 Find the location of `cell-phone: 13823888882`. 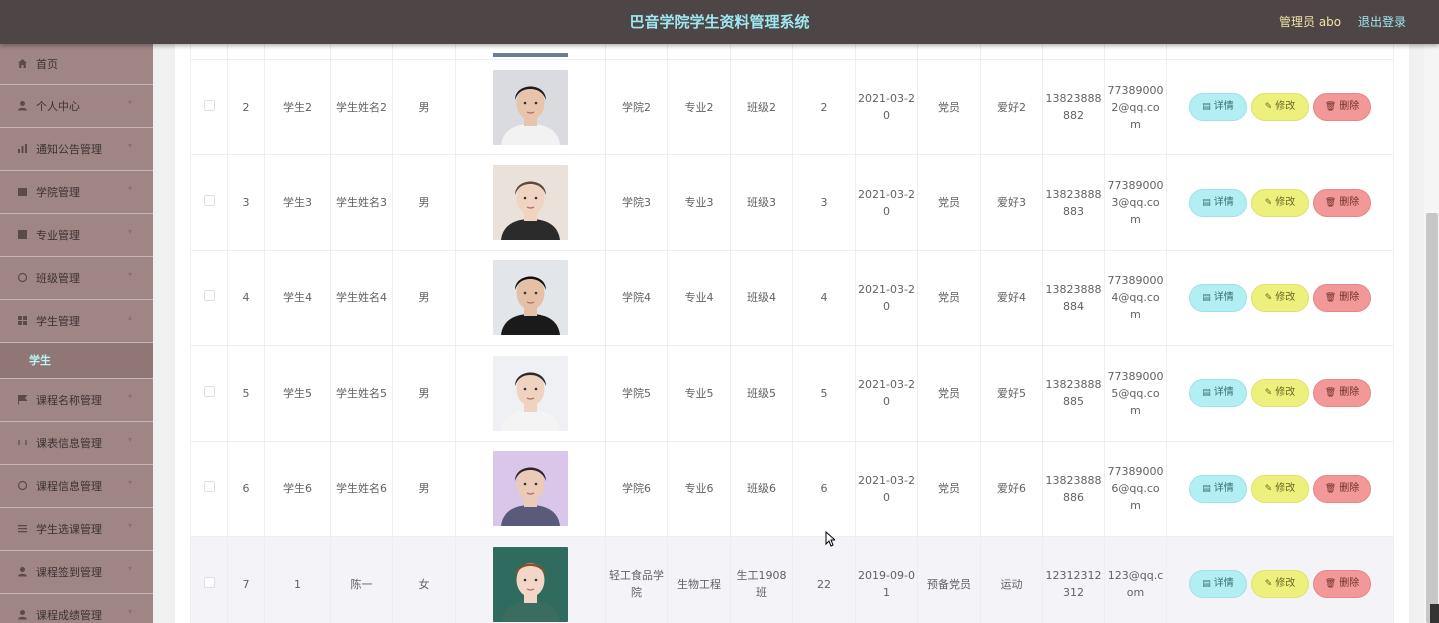

cell-phone: 13823888882 is located at coordinates (1073, 107).